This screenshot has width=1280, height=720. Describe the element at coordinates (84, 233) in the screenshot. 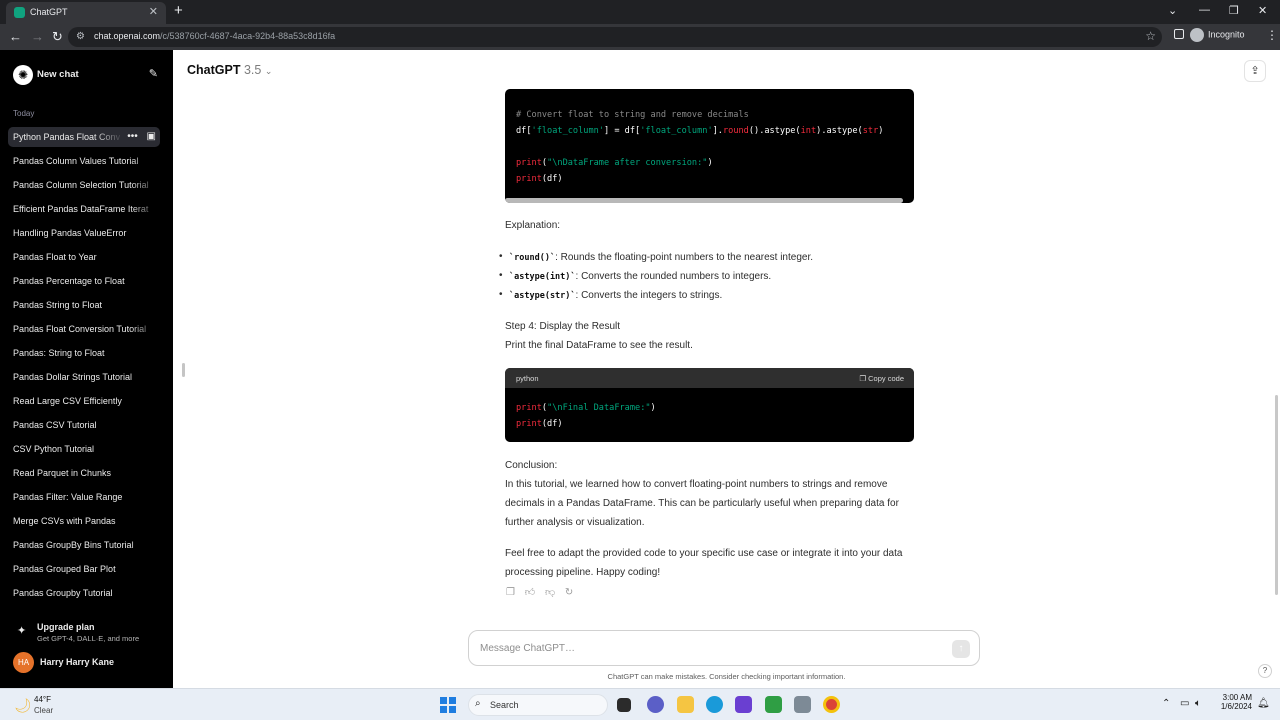

I see `sidebar-chat-item: Handling Pandas ValueError` at that location.